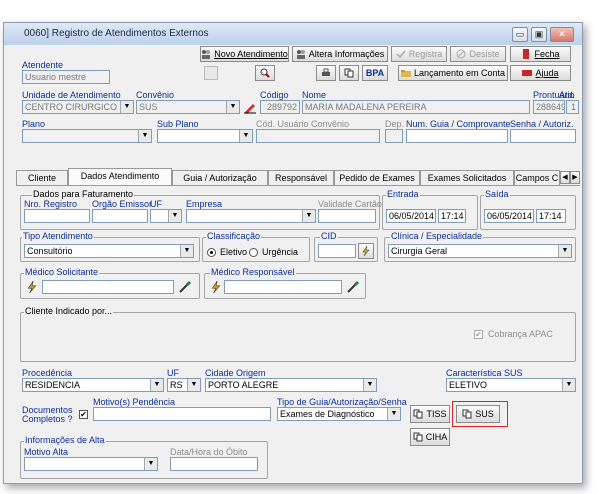 The image size is (598, 494). Describe the element at coordinates (42, 177) in the screenshot. I see `tab-cliente: Cliente` at that location.